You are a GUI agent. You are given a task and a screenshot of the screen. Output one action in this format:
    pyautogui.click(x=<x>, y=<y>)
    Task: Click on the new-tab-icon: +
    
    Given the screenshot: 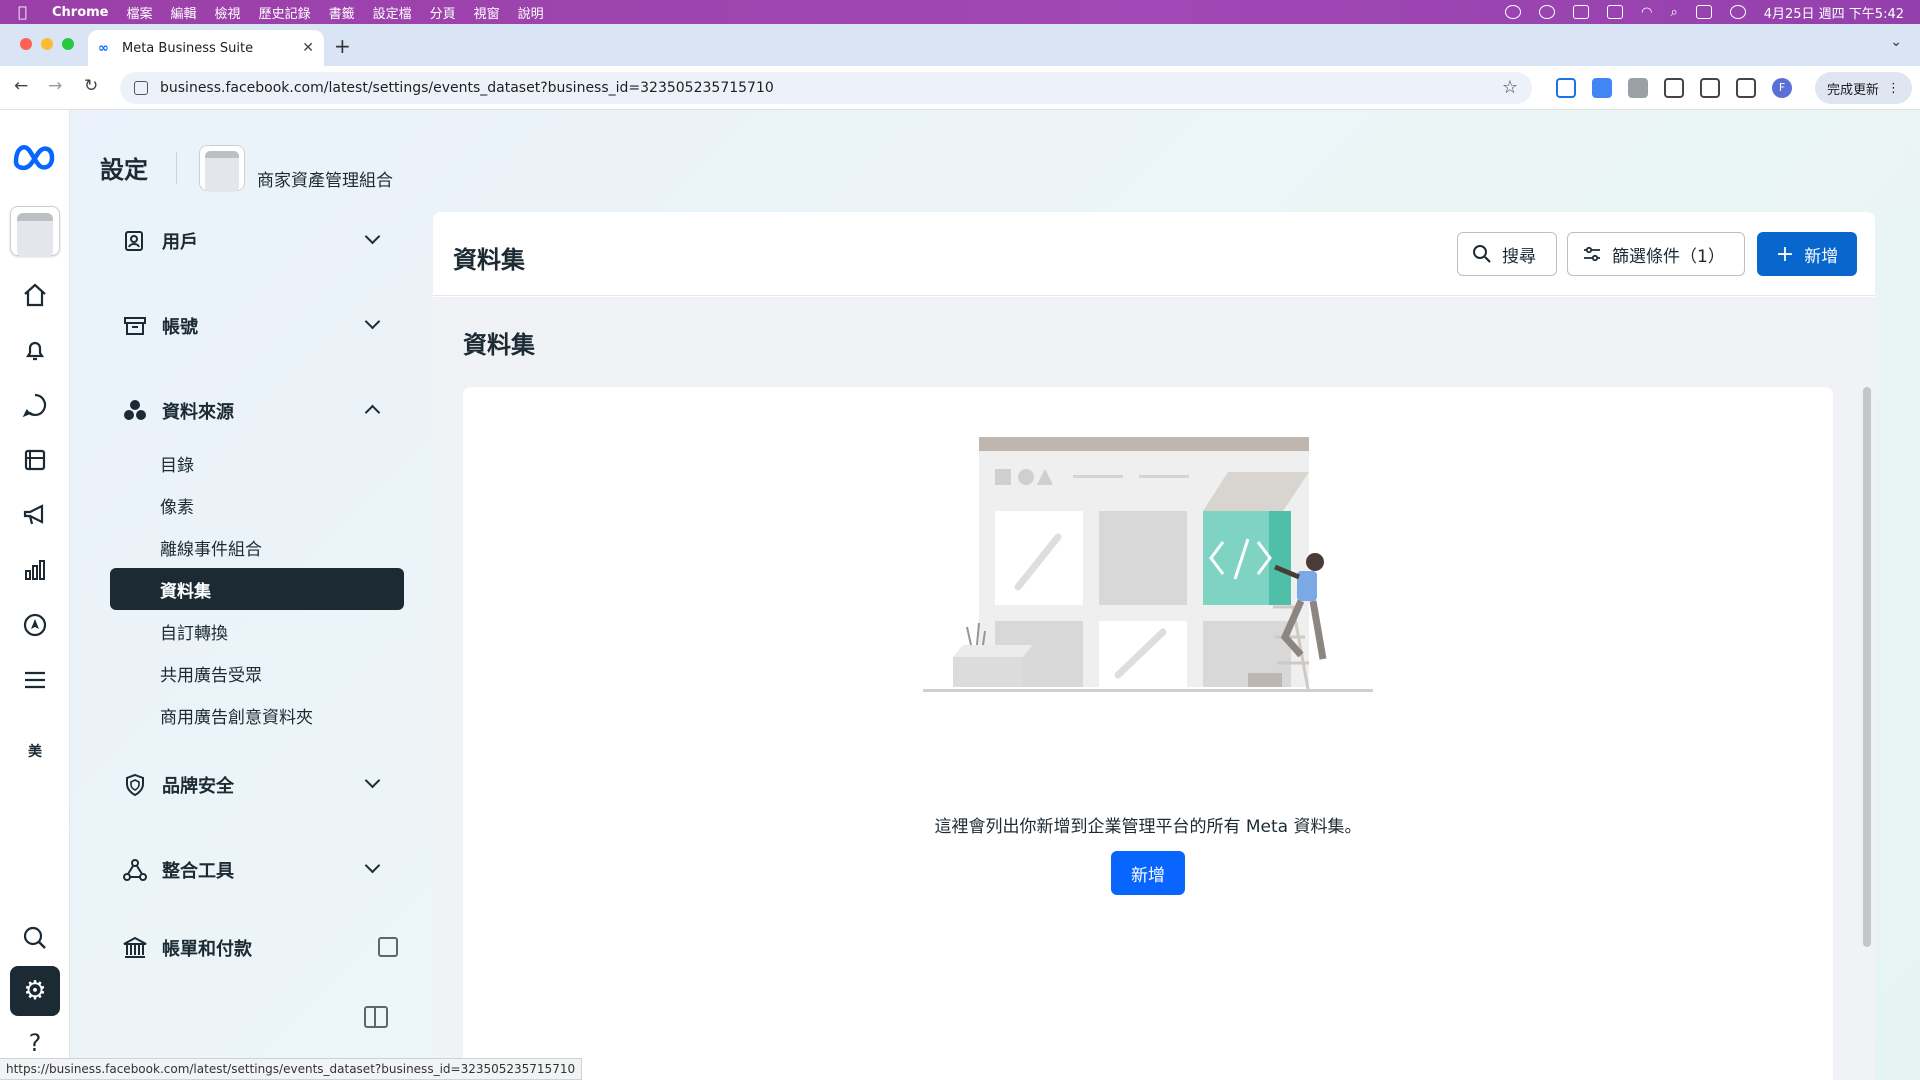 What is the action you would take?
    pyautogui.click(x=342, y=46)
    